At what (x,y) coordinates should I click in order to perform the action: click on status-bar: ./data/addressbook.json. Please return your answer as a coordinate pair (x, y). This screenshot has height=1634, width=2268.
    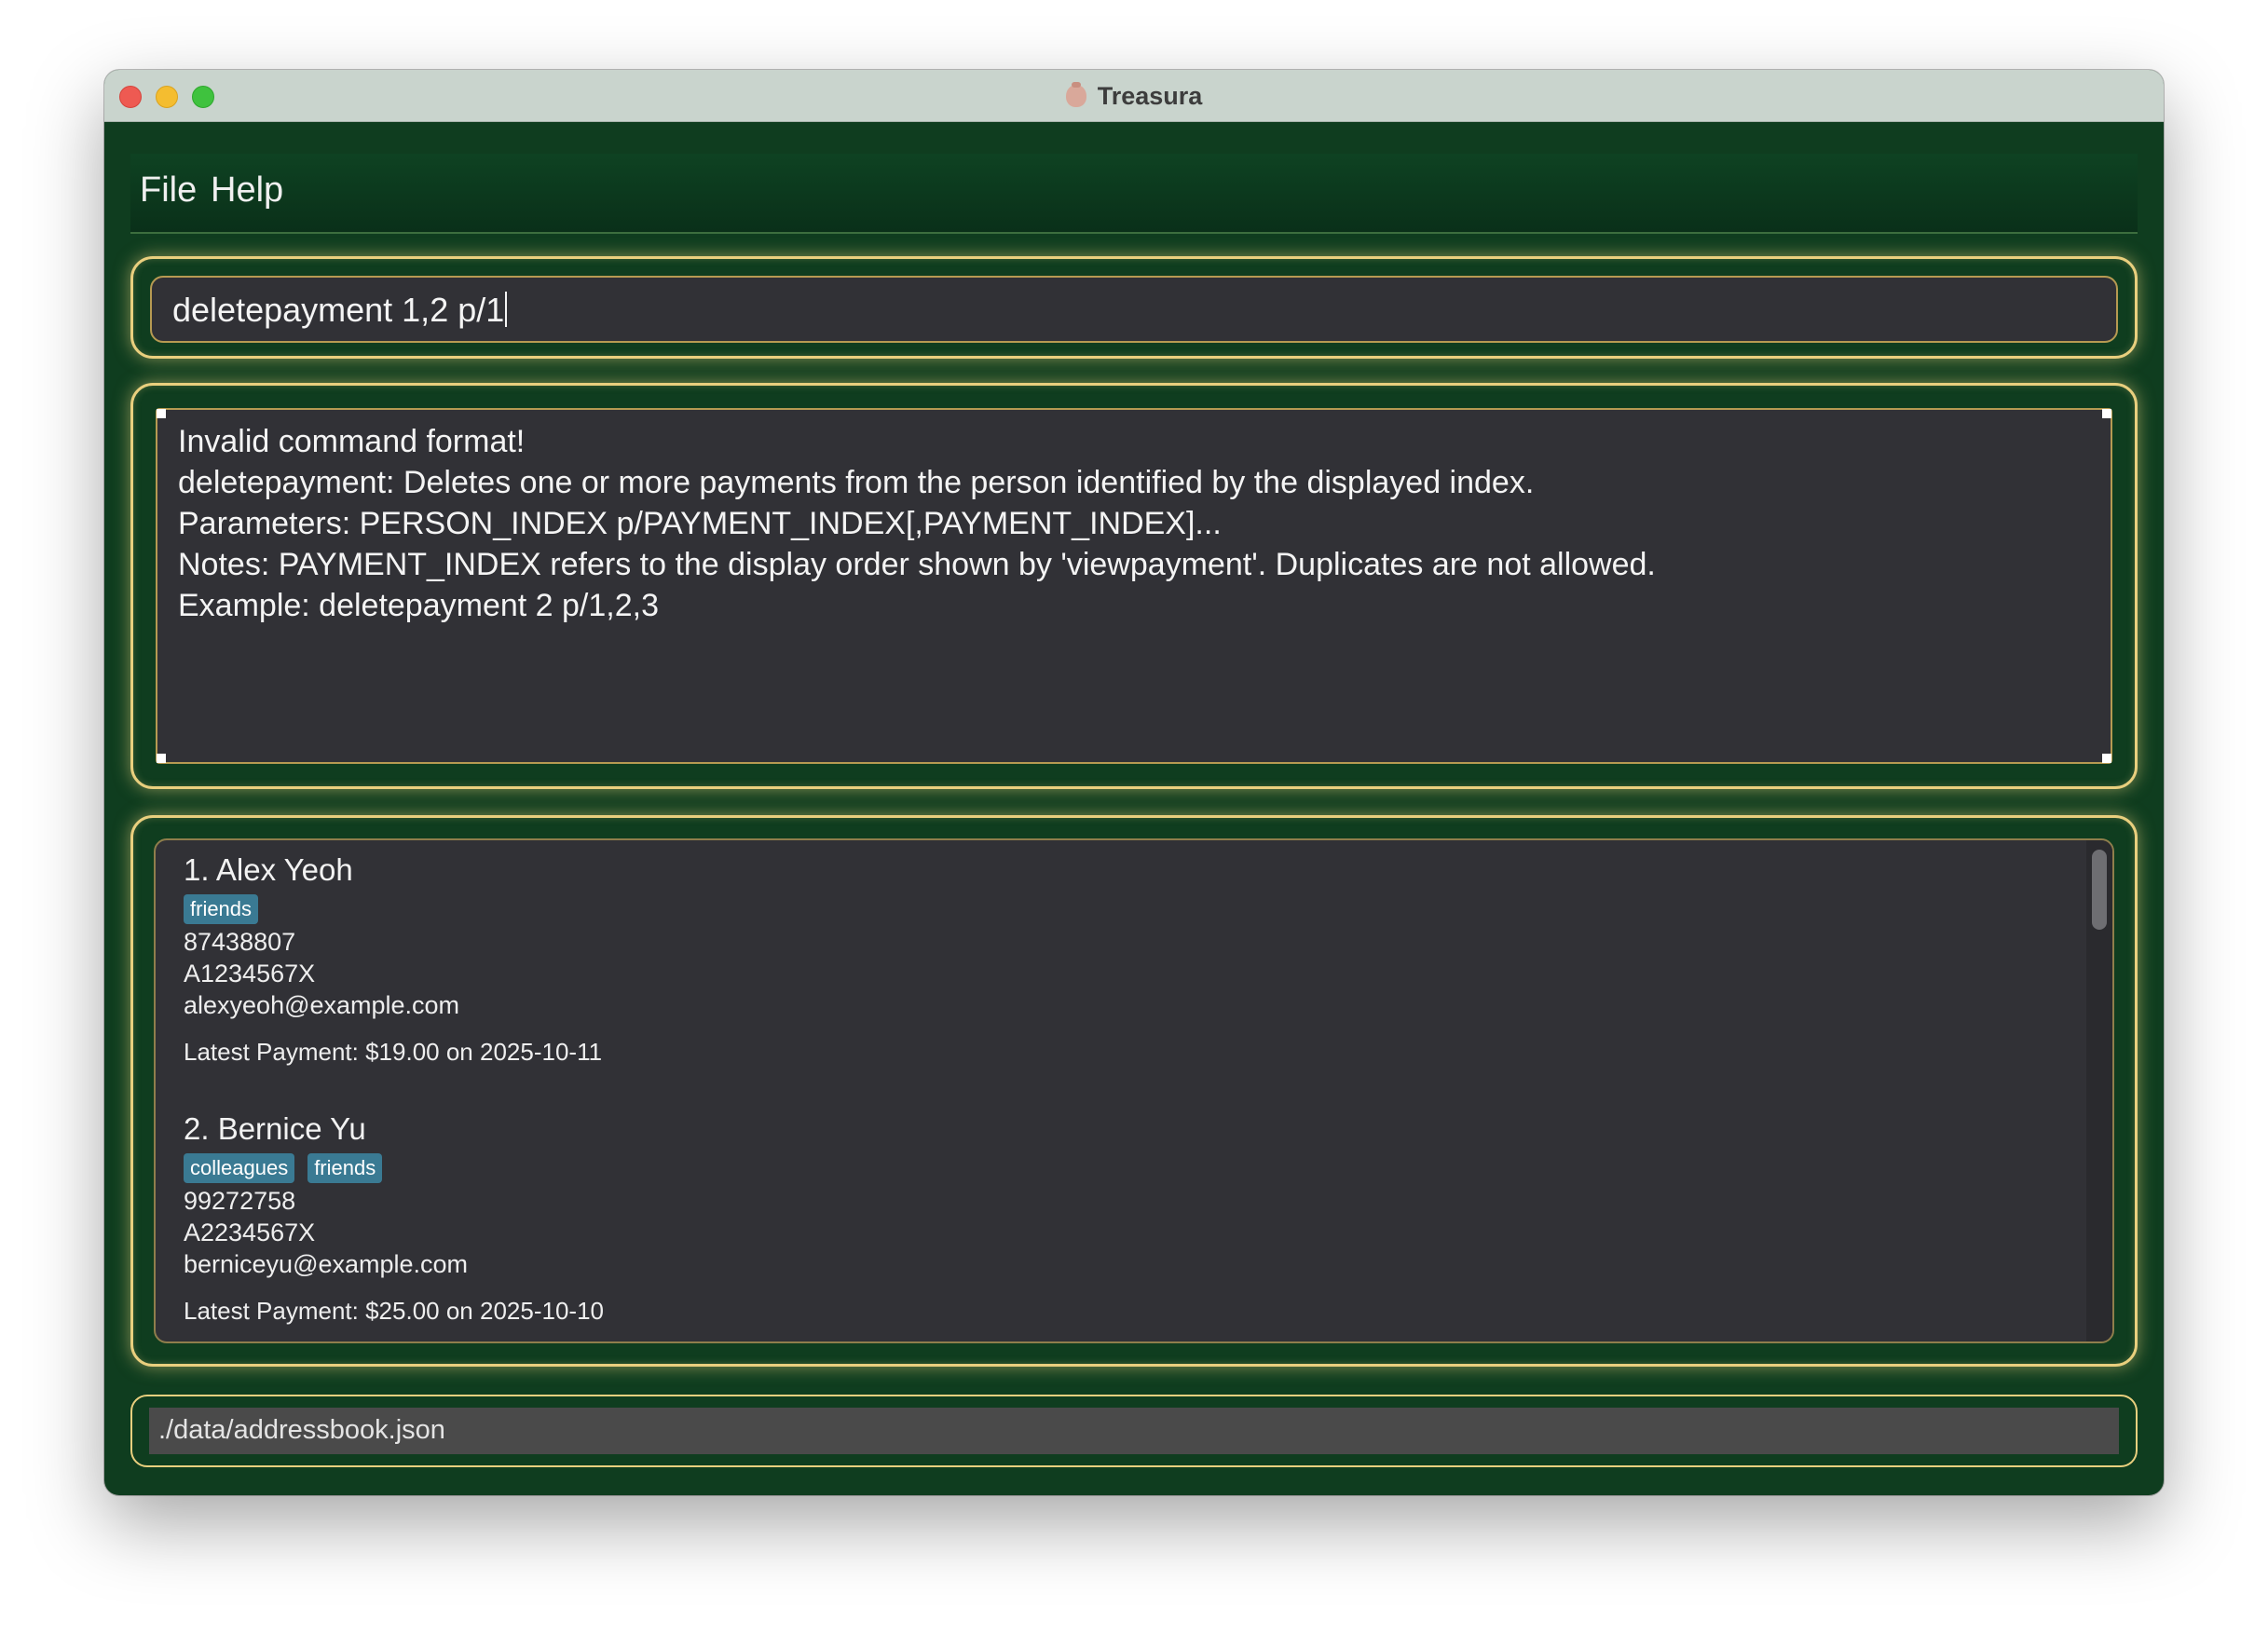
    Looking at the image, I should click on (1134, 1431).